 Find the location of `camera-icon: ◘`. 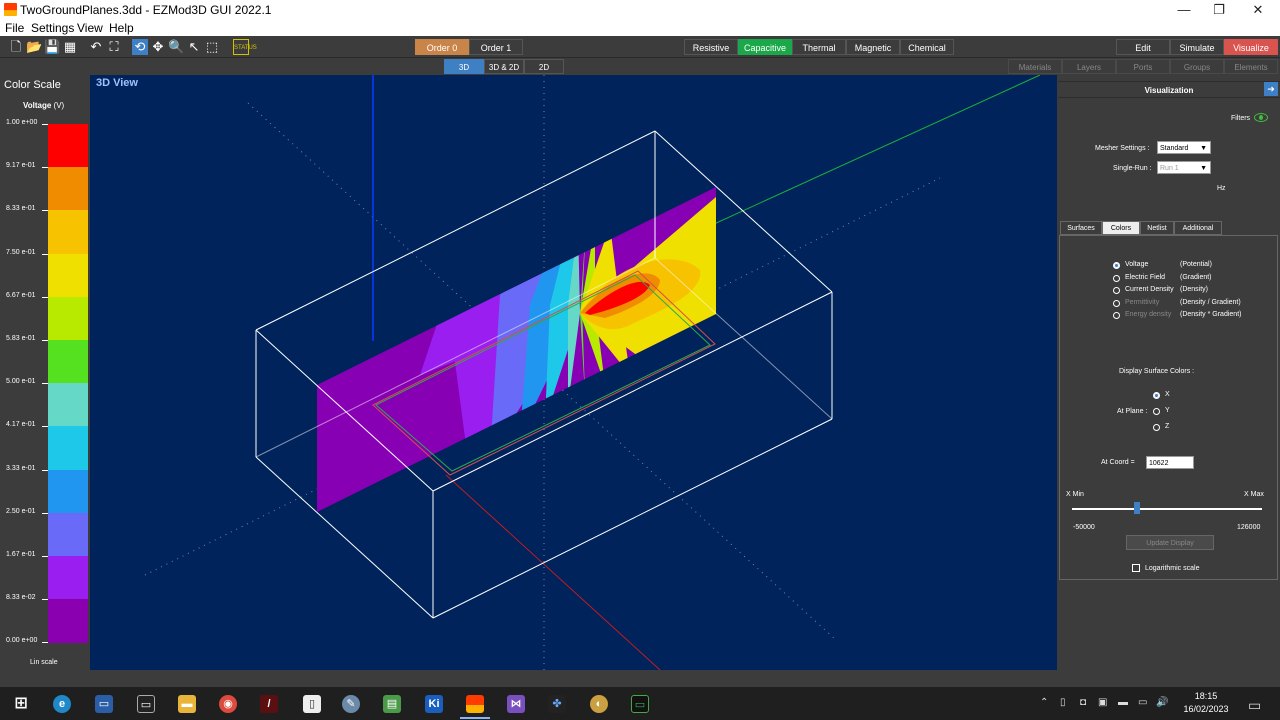

camera-icon: ◘ is located at coordinates (1083, 702).